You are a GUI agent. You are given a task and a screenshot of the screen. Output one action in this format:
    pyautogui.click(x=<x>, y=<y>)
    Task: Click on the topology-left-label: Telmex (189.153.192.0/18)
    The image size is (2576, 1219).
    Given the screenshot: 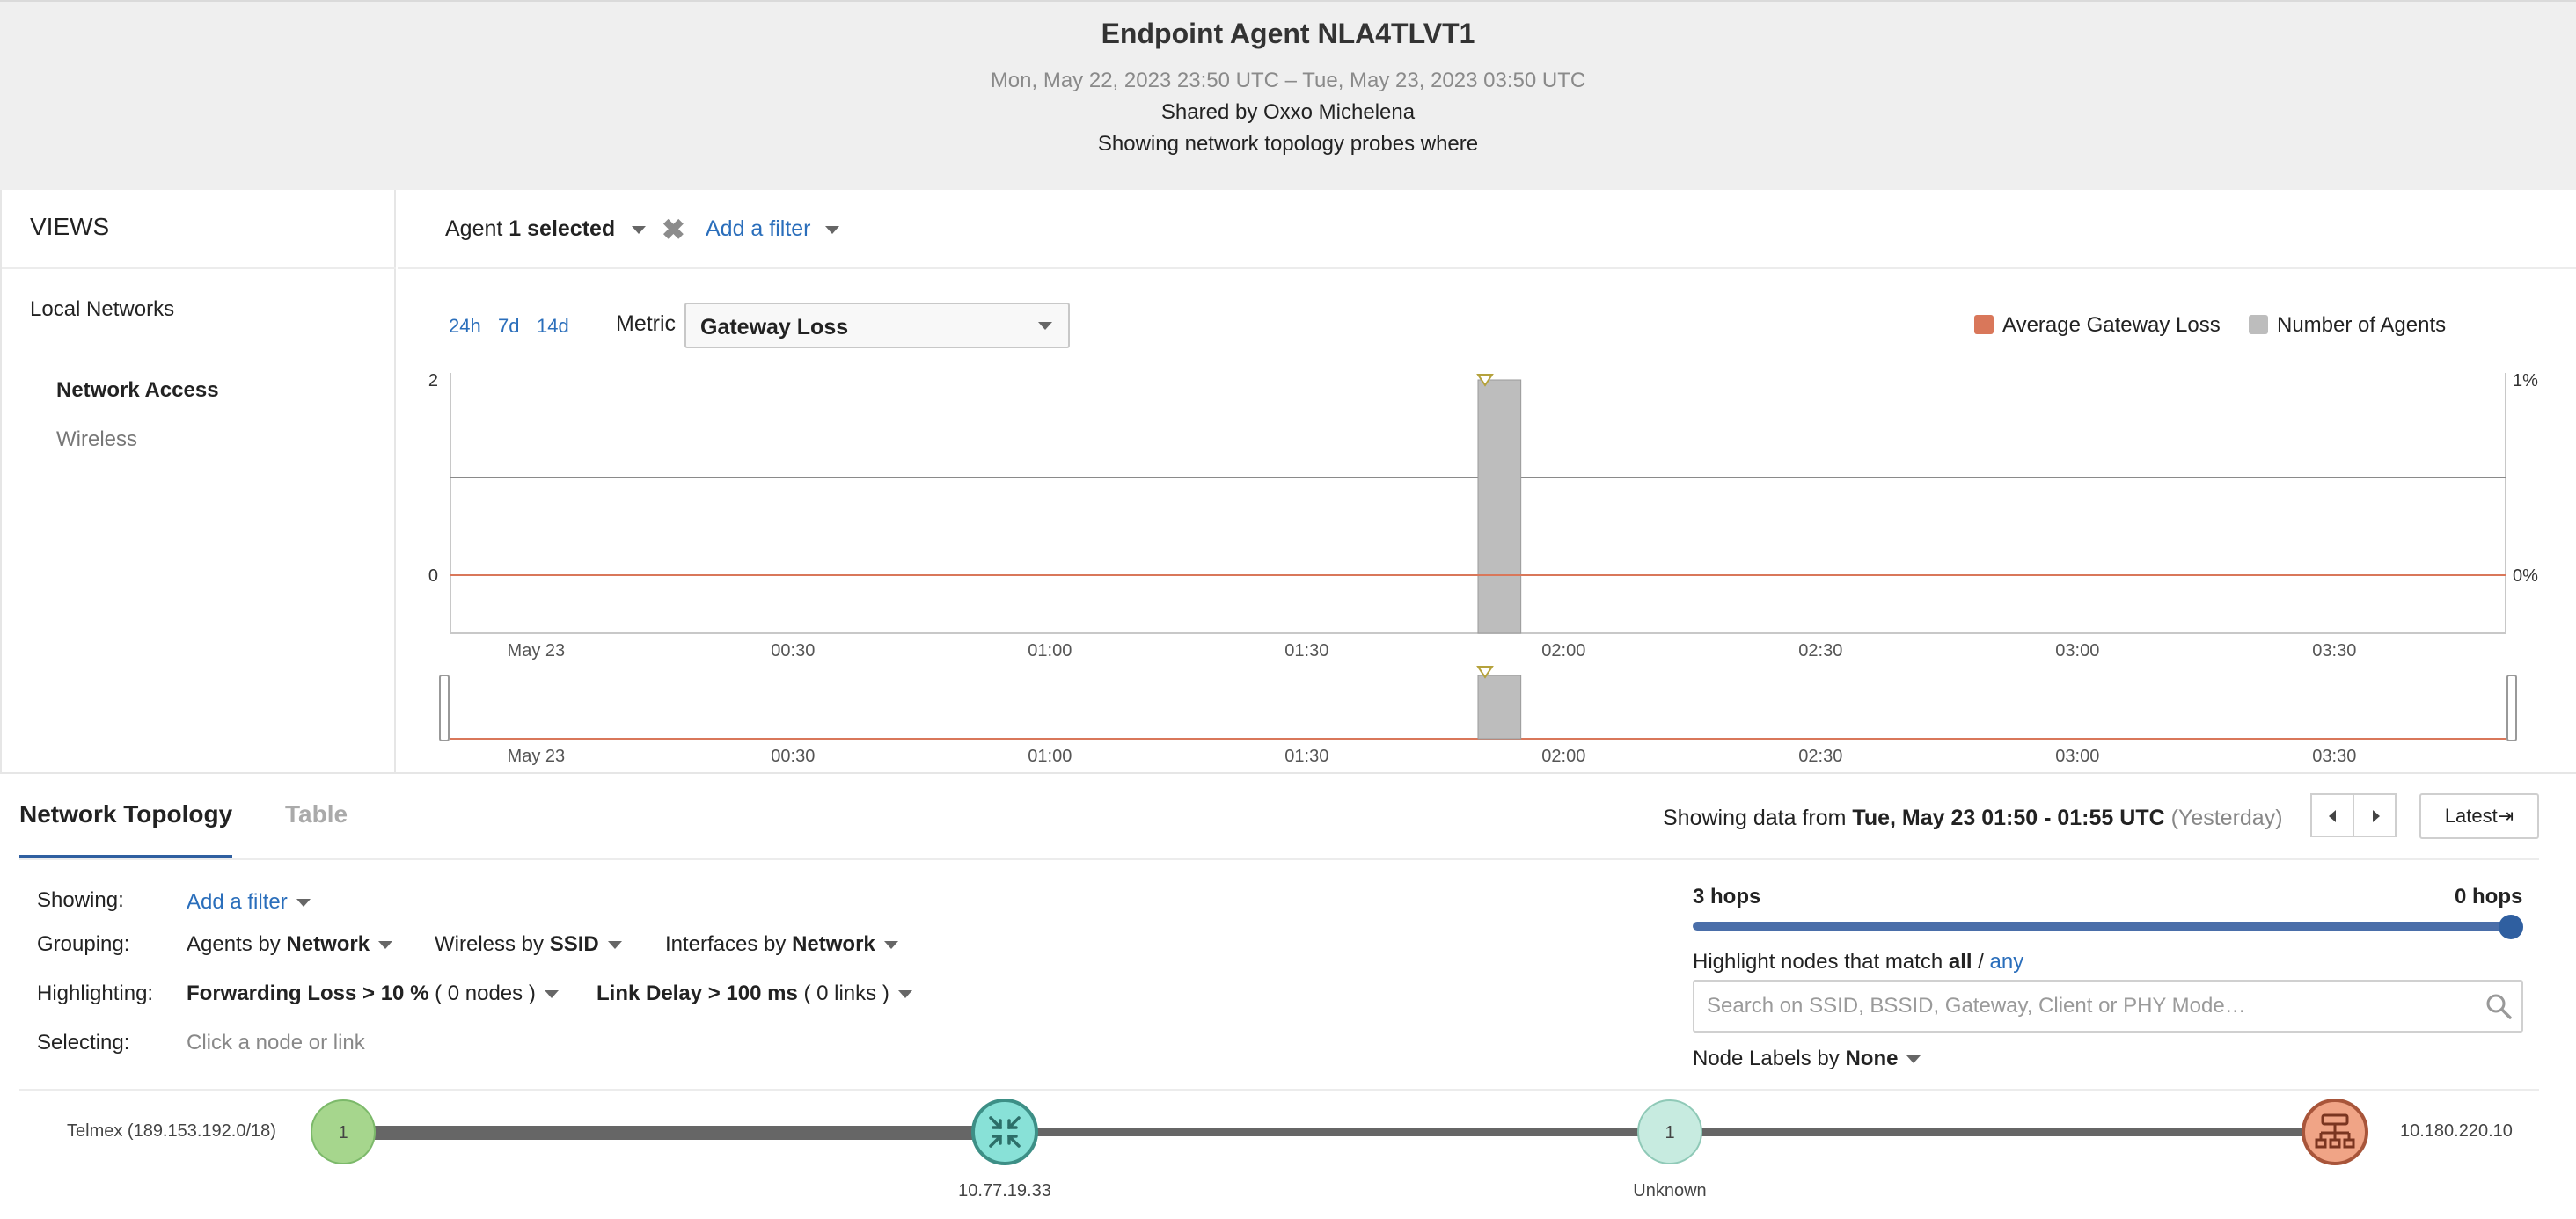 What is the action you would take?
    pyautogui.click(x=171, y=1131)
    